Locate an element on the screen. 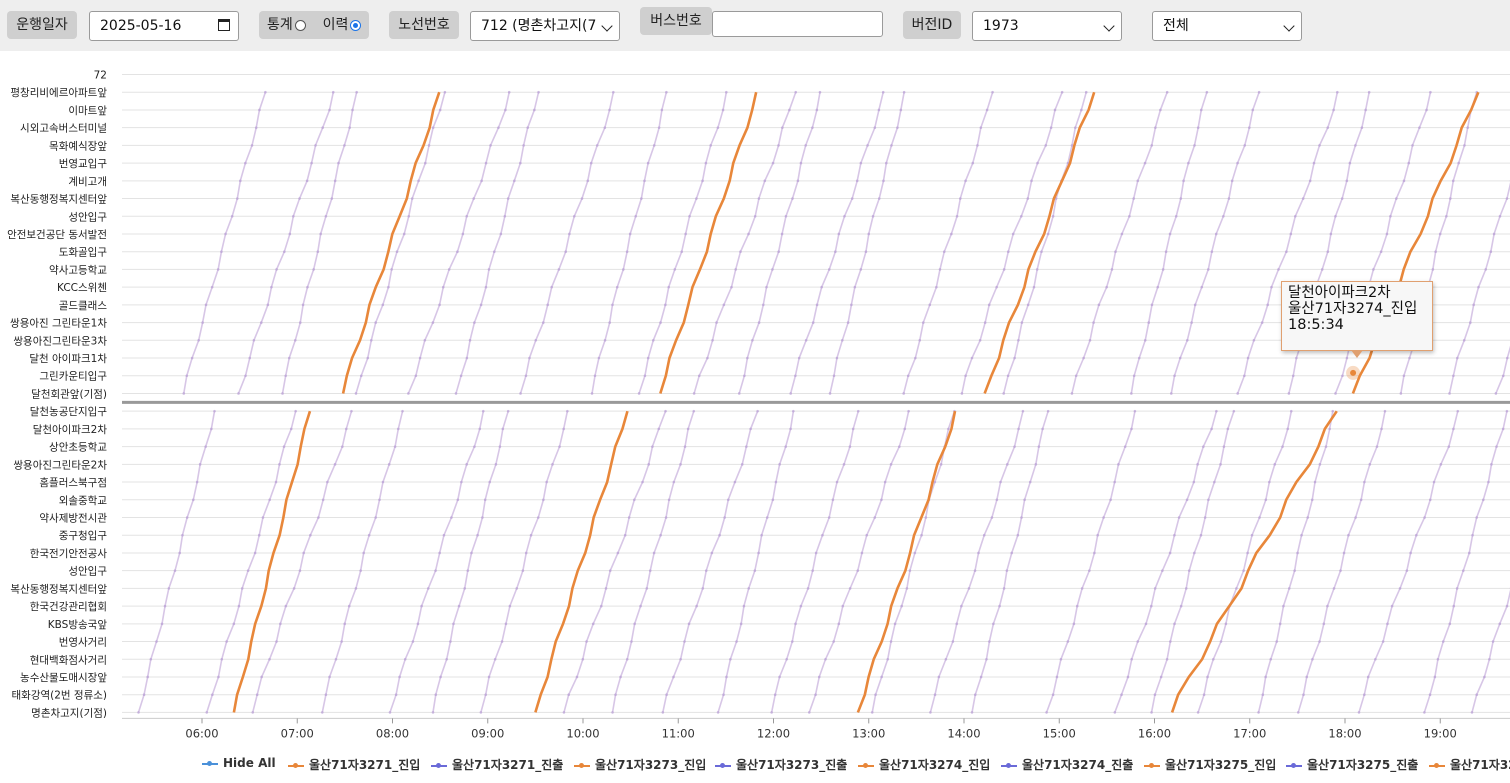  legend-item: 울산71자3274_진입 is located at coordinates (924, 764).